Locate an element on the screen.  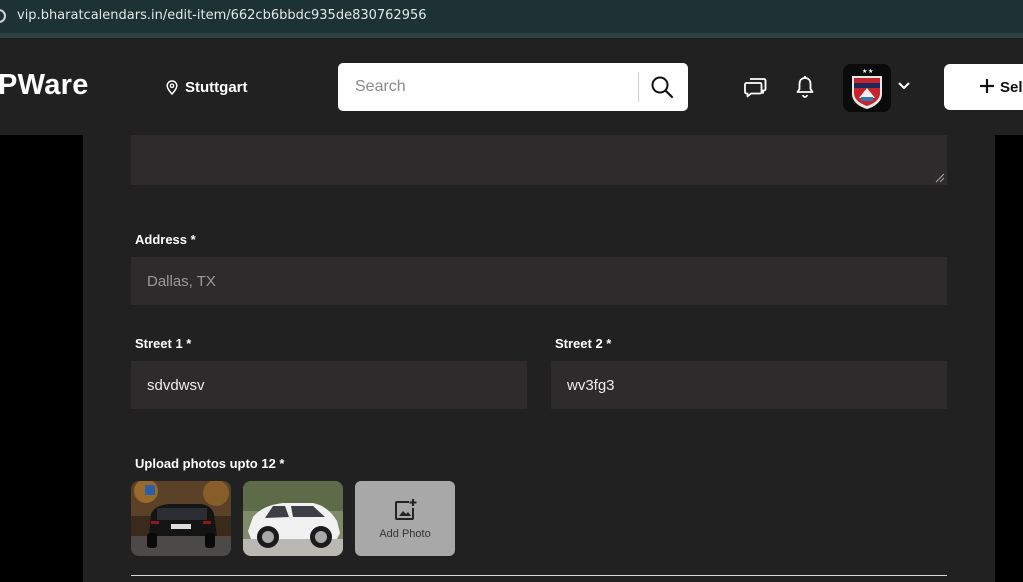
site-logo: PWare is located at coordinates (44, 85).